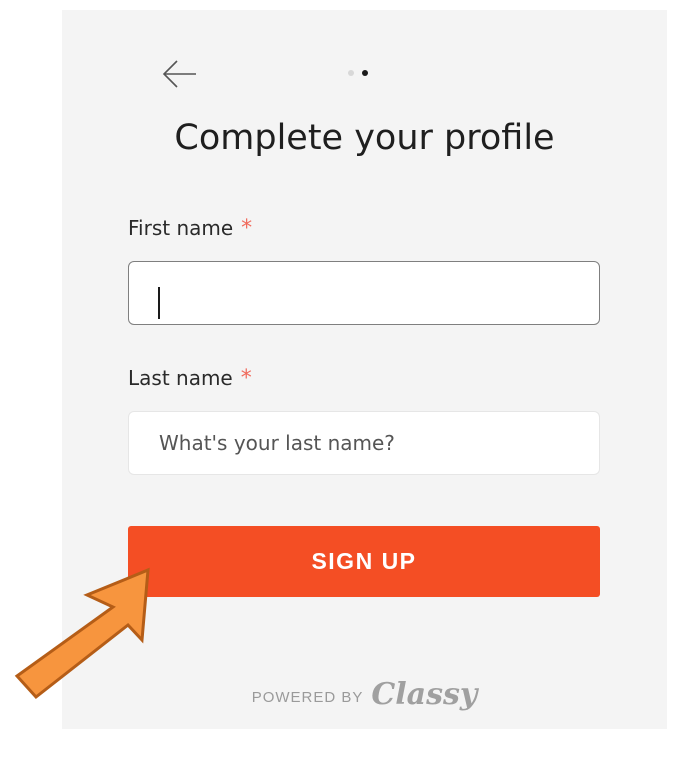  I want to click on last-name-input, so click(364, 443).